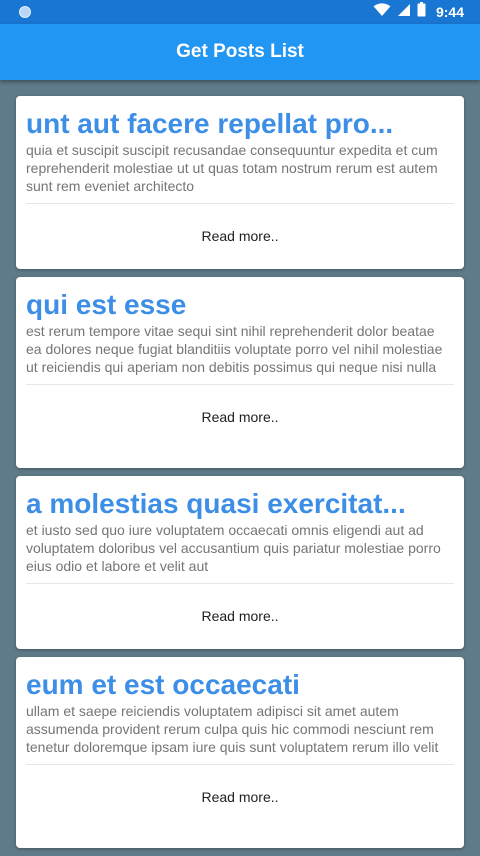 This screenshot has height=856, width=480. What do you see at coordinates (240, 12) in the screenshot?
I see `status-bar: 9:44` at bounding box center [240, 12].